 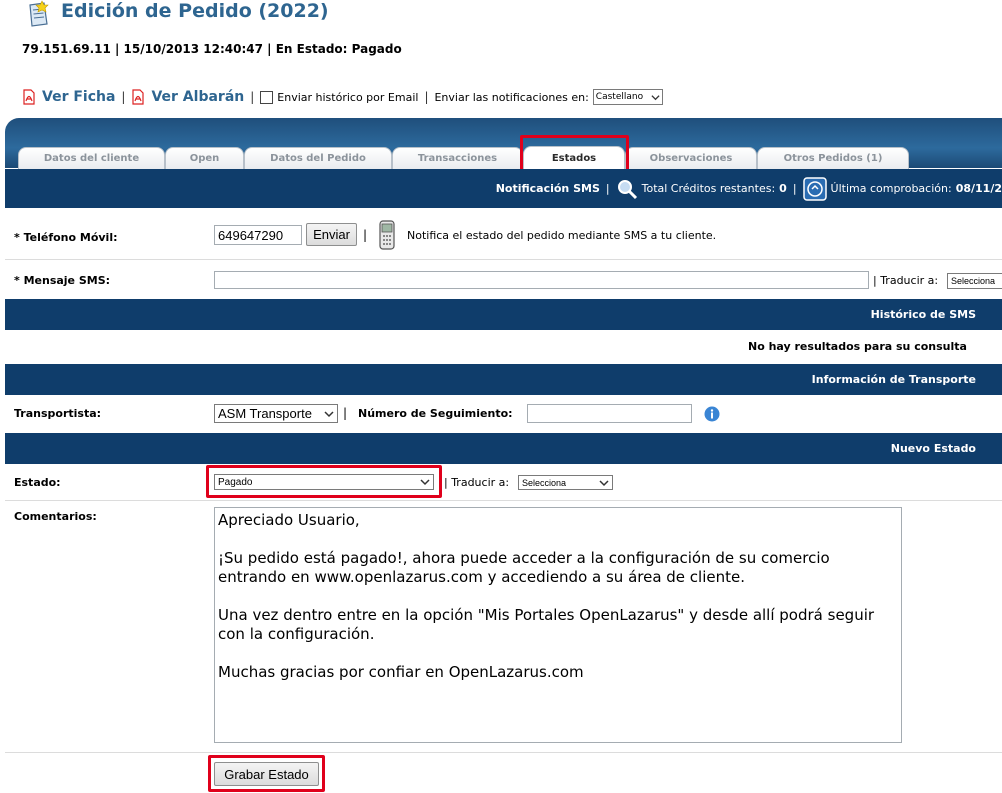 I want to click on last-check-label: Última comprobación:, so click(x=891, y=188).